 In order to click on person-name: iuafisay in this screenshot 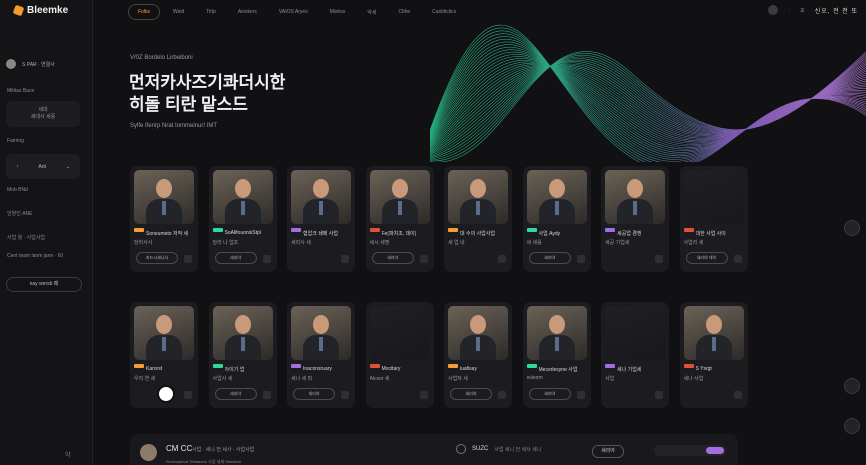, I will do `click(468, 369)`.